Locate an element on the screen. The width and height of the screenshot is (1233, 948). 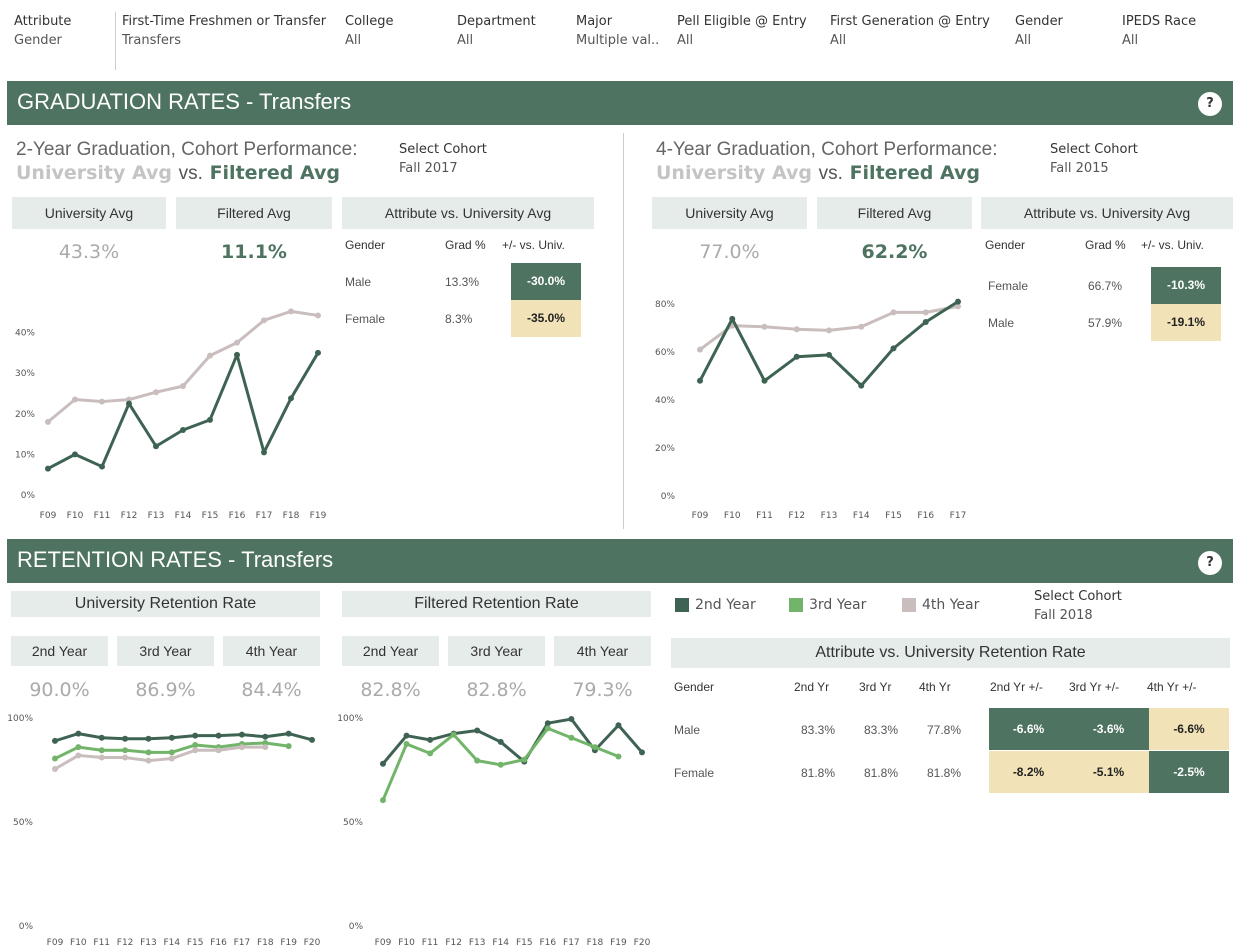
col-header-attribute: Gender is located at coordinates (1005, 245).